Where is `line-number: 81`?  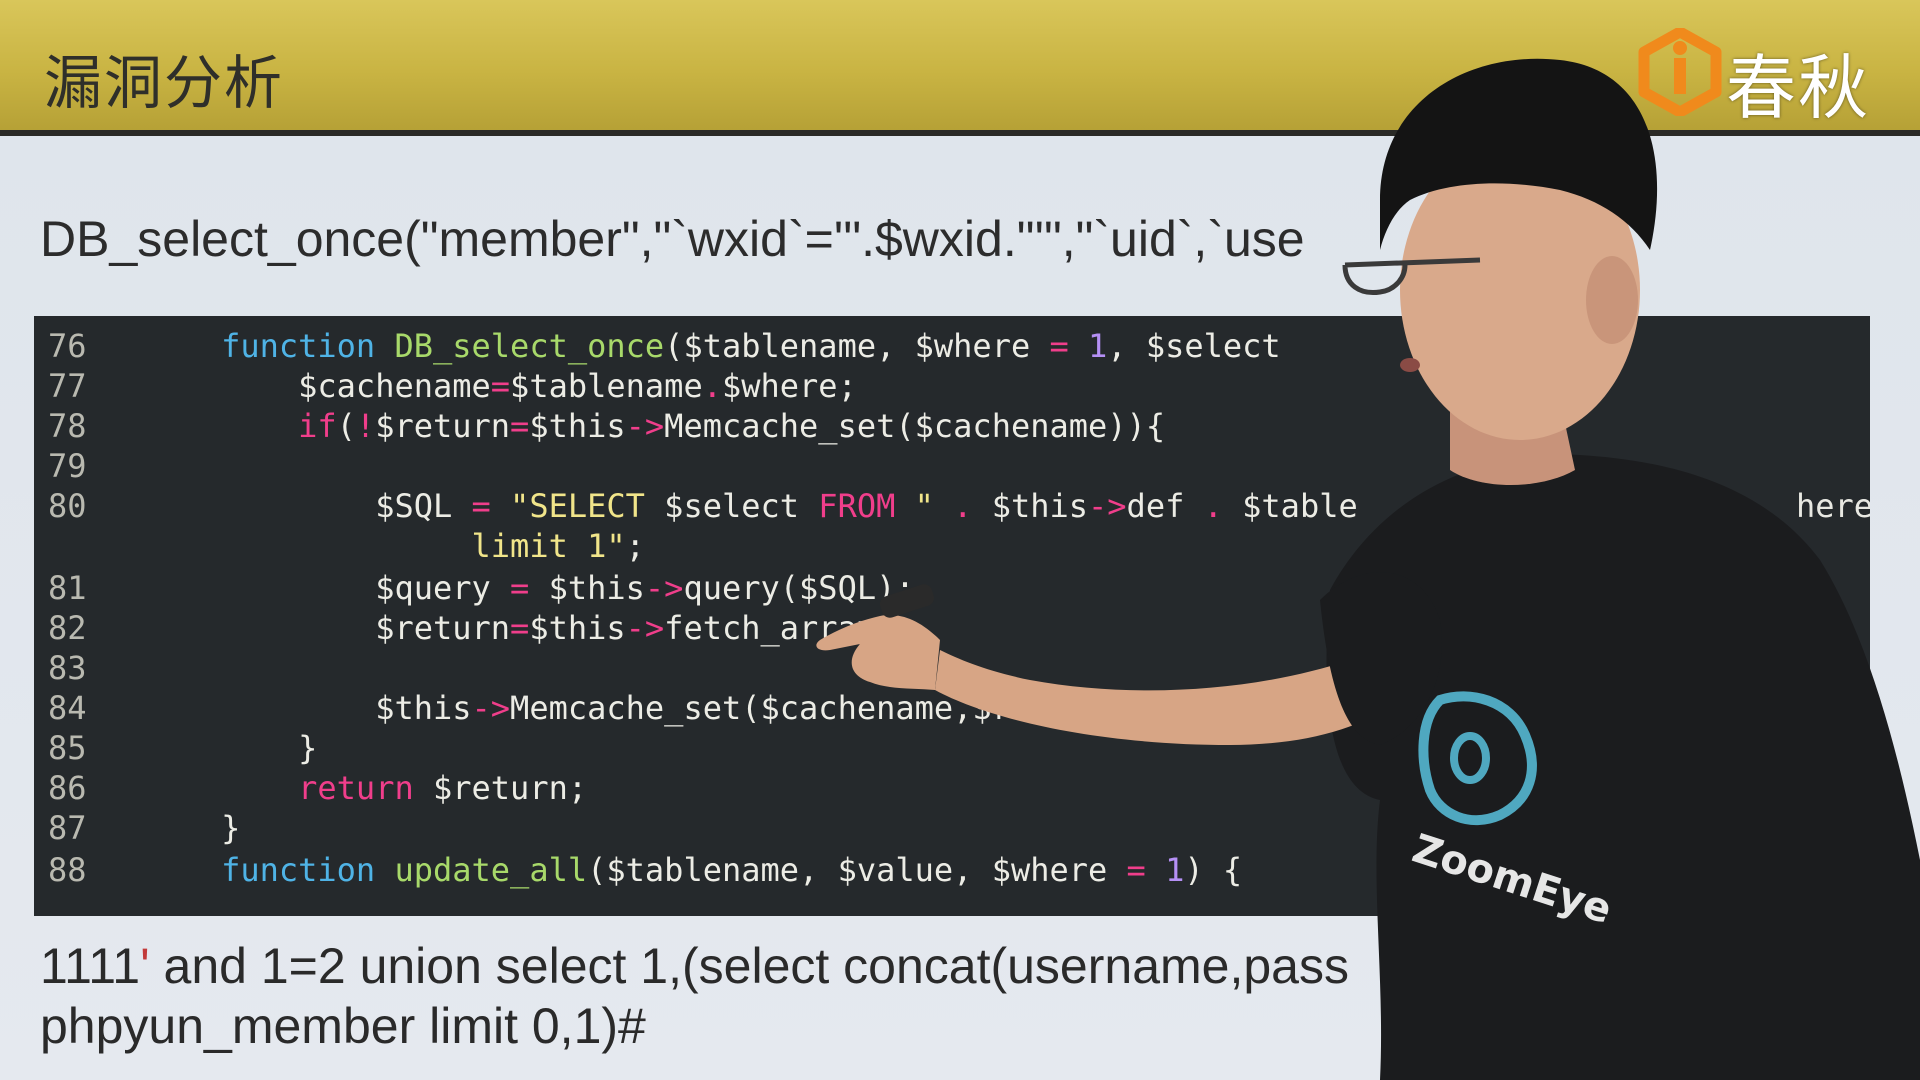
line-number: 81 is located at coordinates (67, 588).